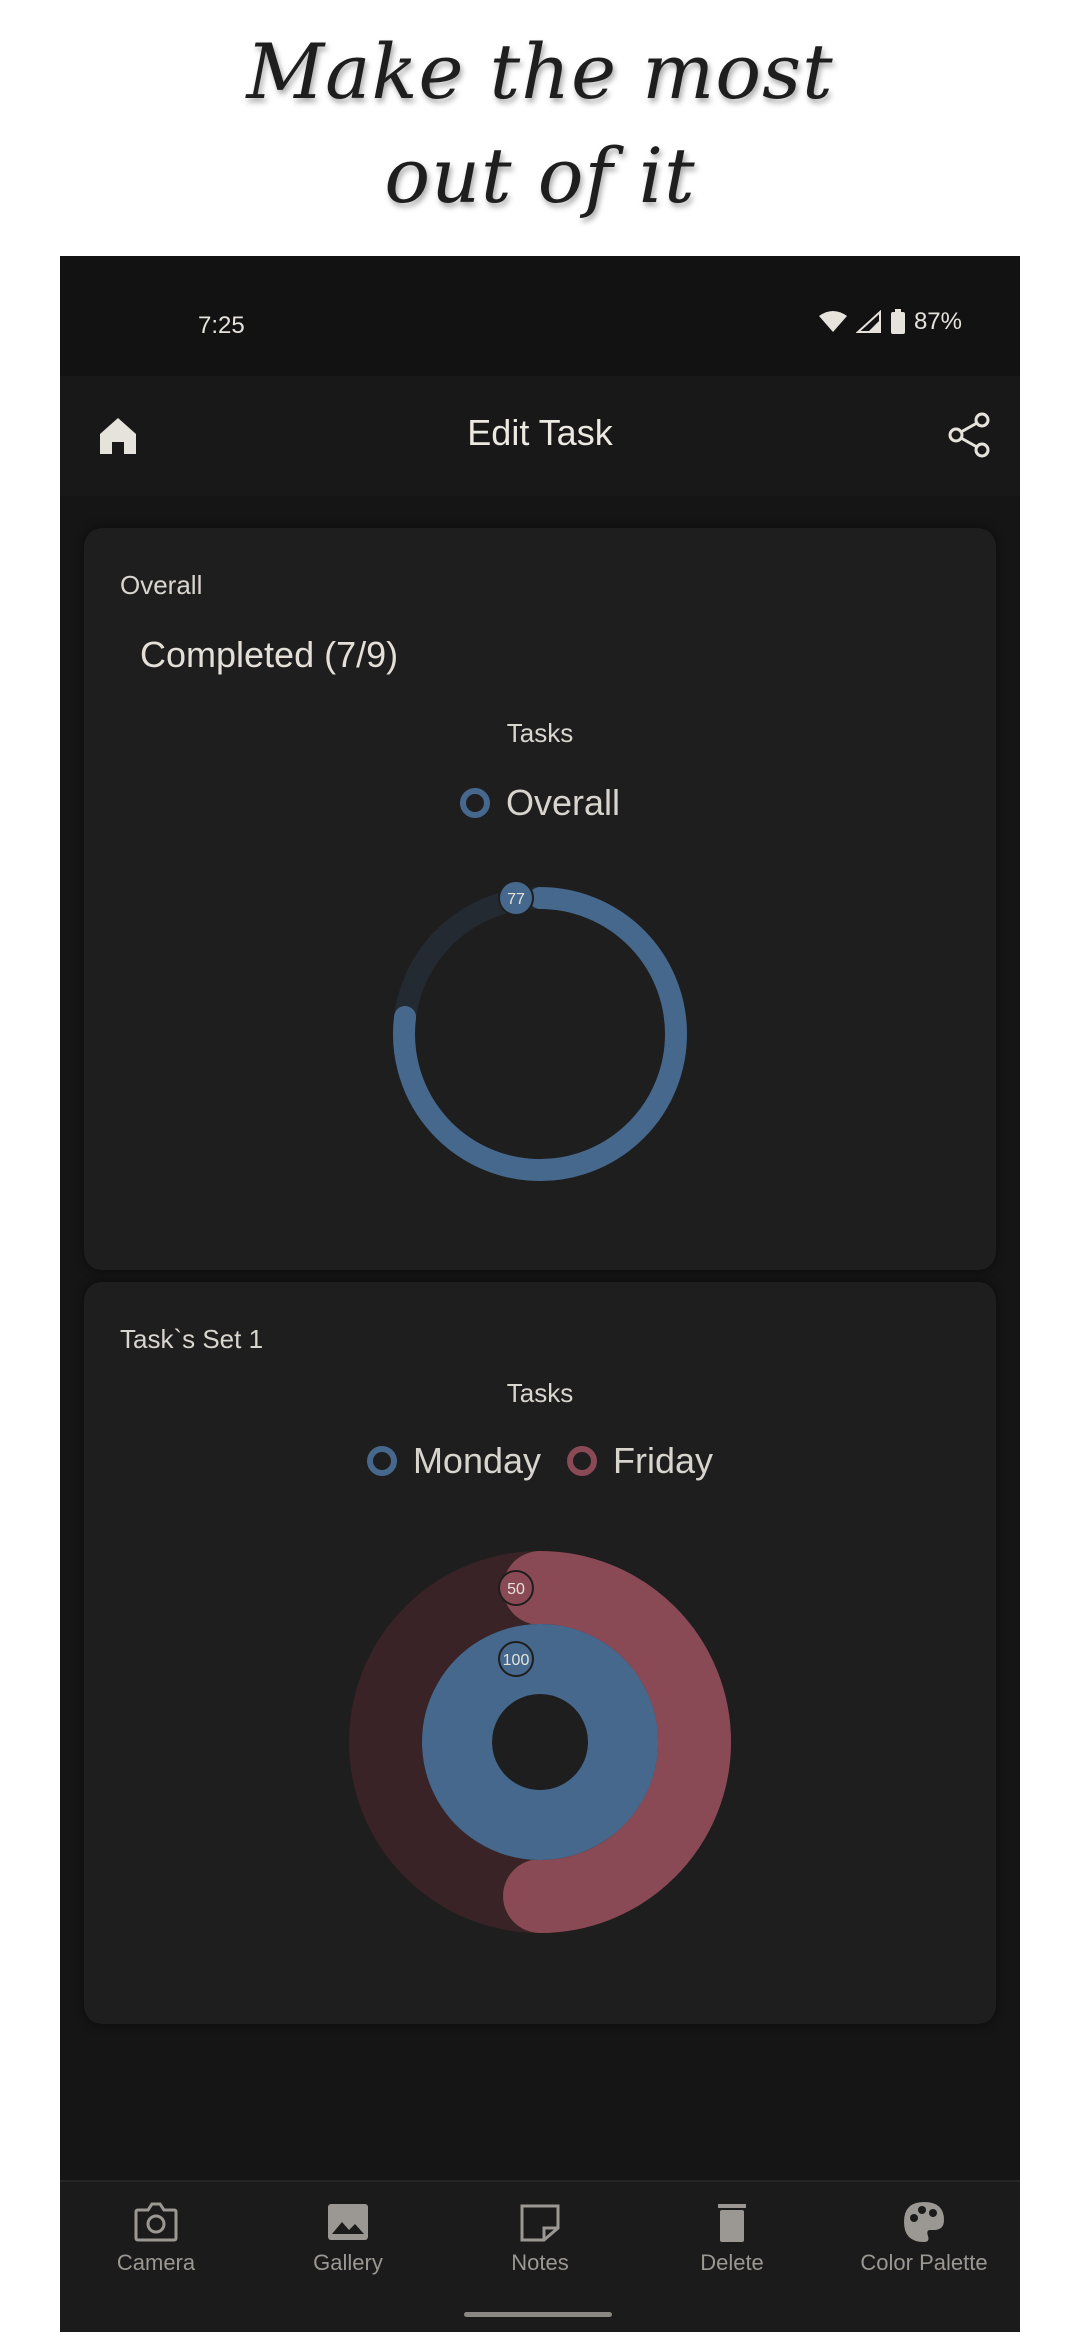 Image resolution: width=1080 pixels, height=2340 pixels. What do you see at coordinates (516, 1589) in the screenshot?
I see `friday-ring-value-label-friday: 50` at bounding box center [516, 1589].